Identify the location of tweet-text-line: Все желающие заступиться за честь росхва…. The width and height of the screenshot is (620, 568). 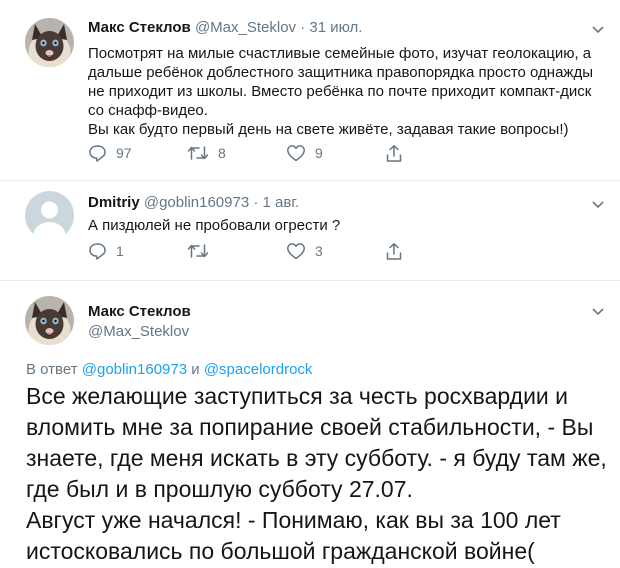
(297, 396).